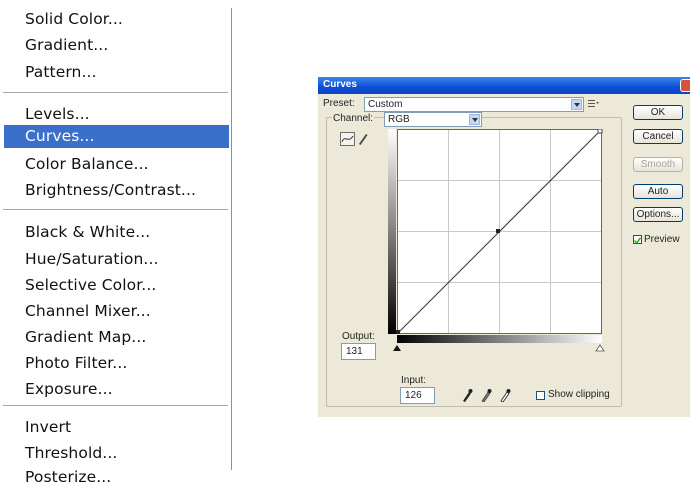 The height and width of the screenshot is (489, 690). Describe the element at coordinates (662, 239) in the screenshot. I see `preview-label: Preview` at that location.